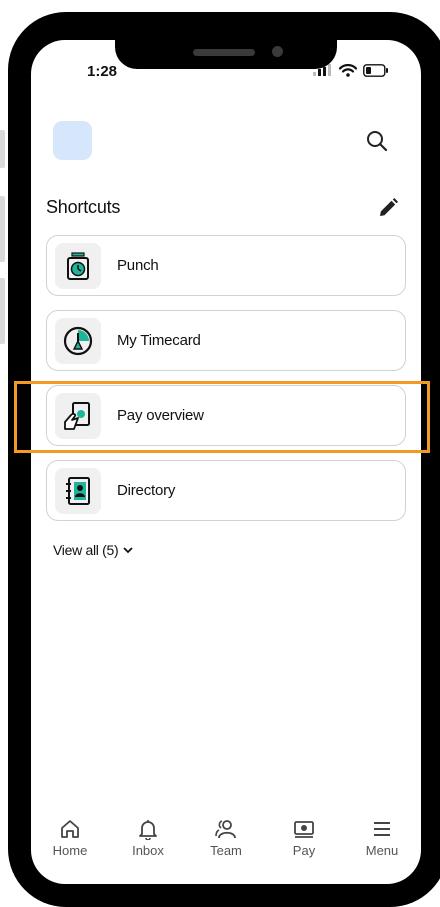  Describe the element at coordinates (226, 265) in the screenshot. I see `shortcut-card-punch: Punch` at that location.